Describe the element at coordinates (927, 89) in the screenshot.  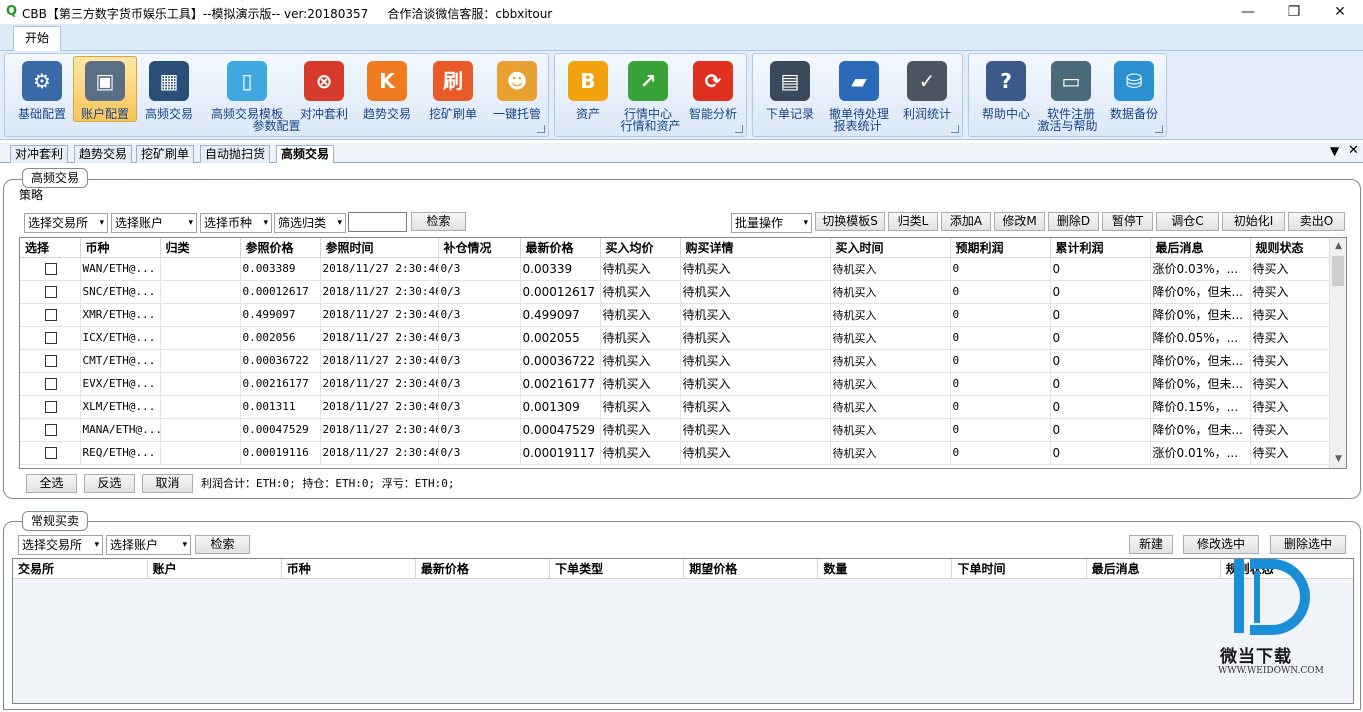
I see `ribbon-button-folder-check: ✓ 利润统计` at that location.